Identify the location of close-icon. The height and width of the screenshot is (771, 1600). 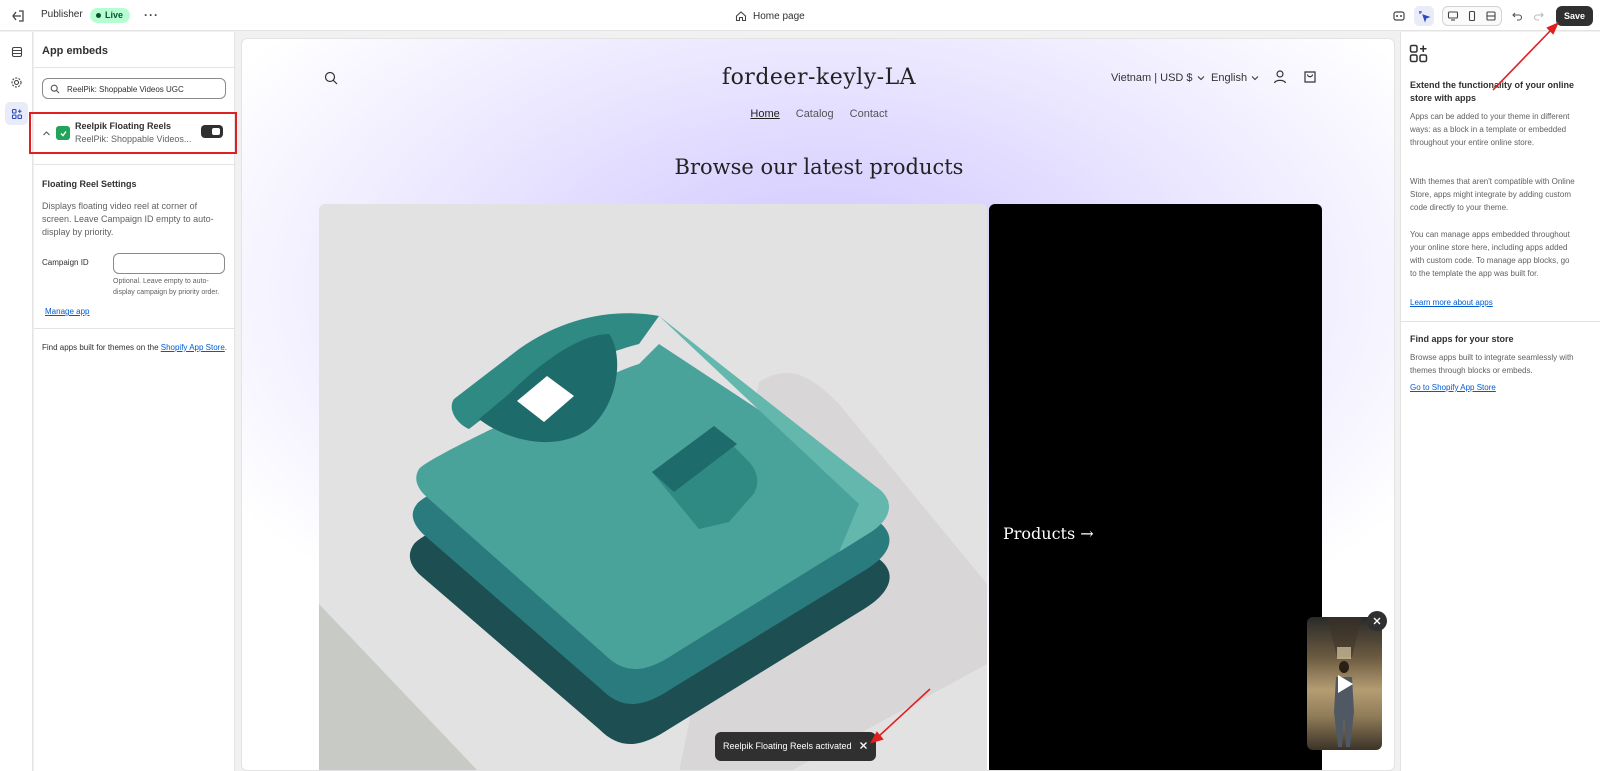
(863, 745).